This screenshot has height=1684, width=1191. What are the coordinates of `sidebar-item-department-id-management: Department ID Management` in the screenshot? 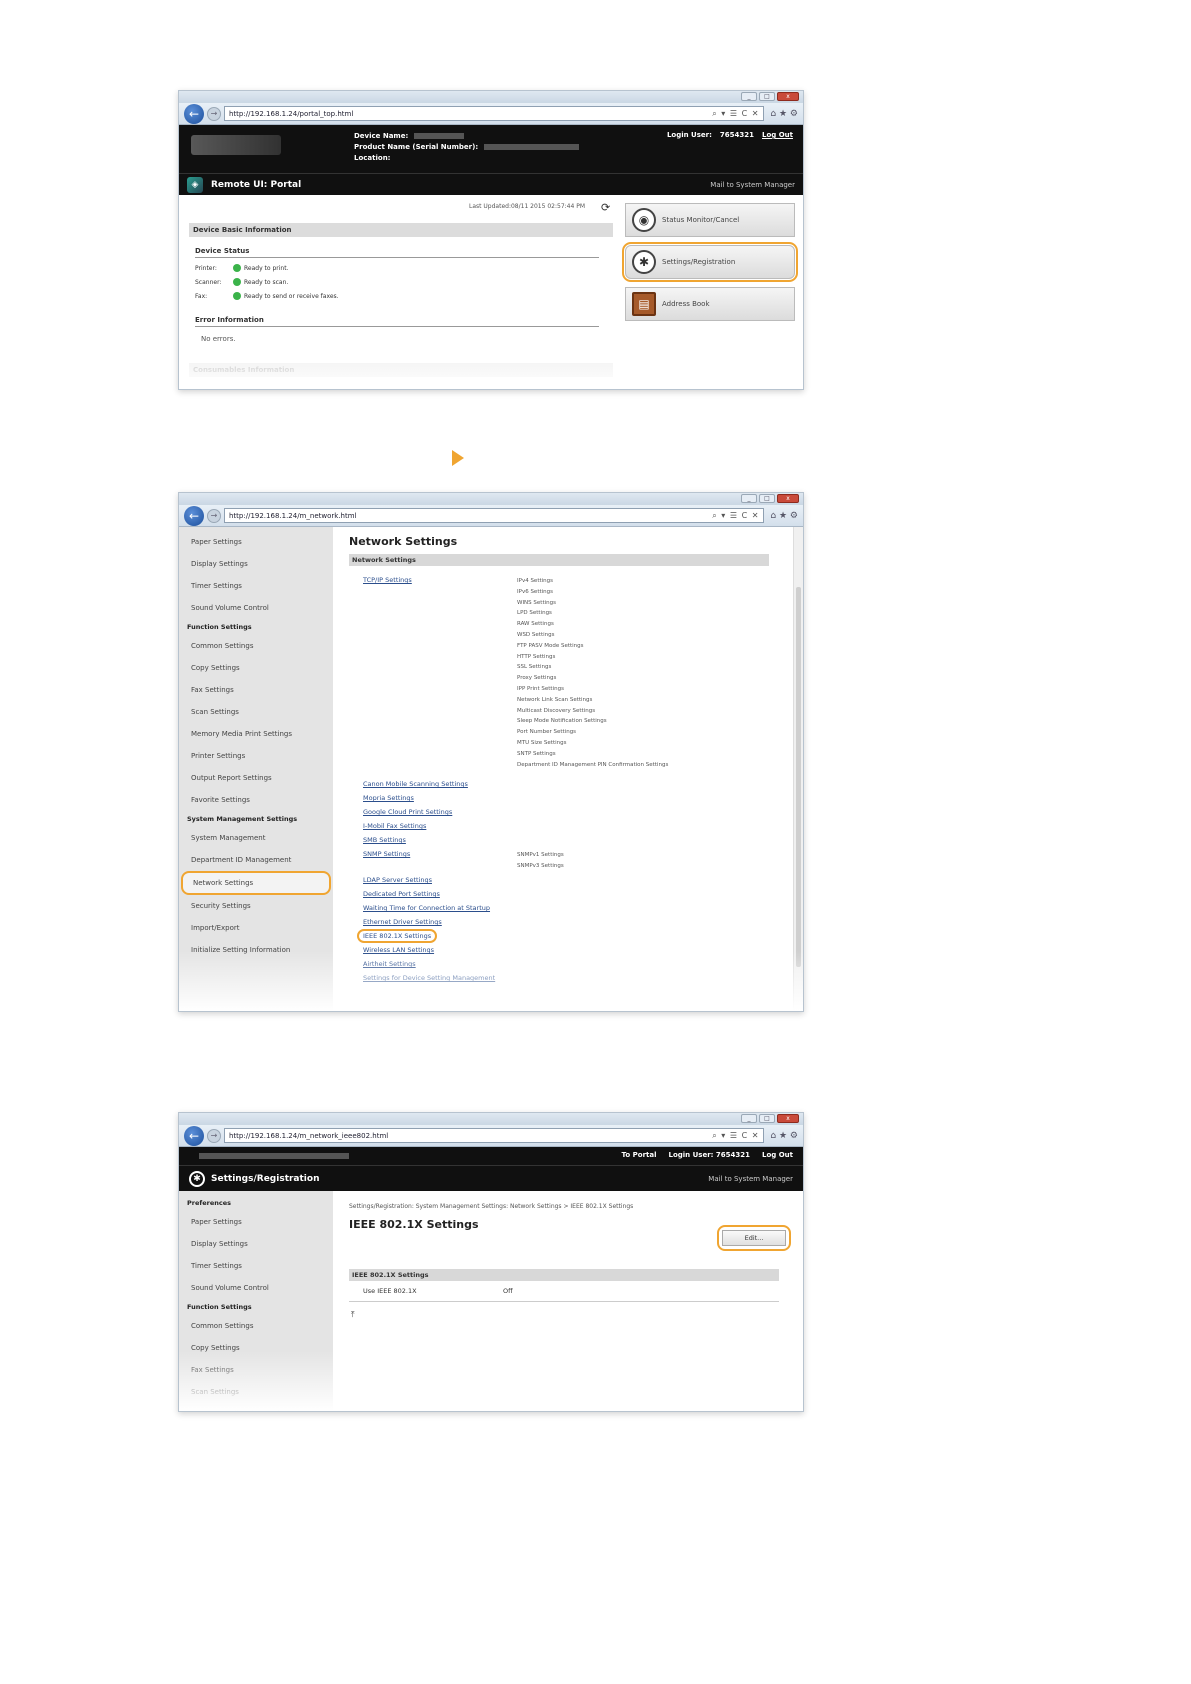 It's located at (256, 860).